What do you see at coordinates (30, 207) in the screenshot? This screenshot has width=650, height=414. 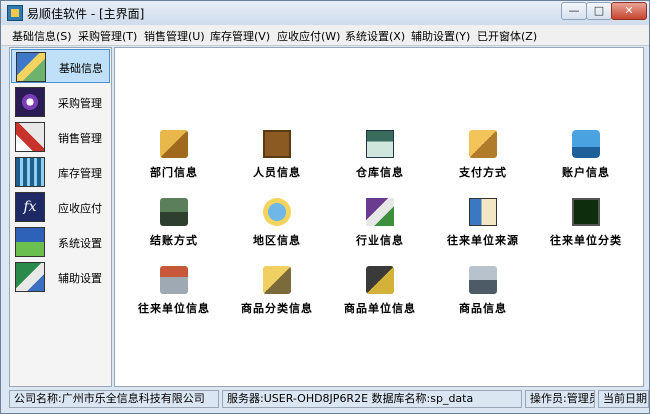 I see `receivable-icon: fx` at bounding box center [30, 207].